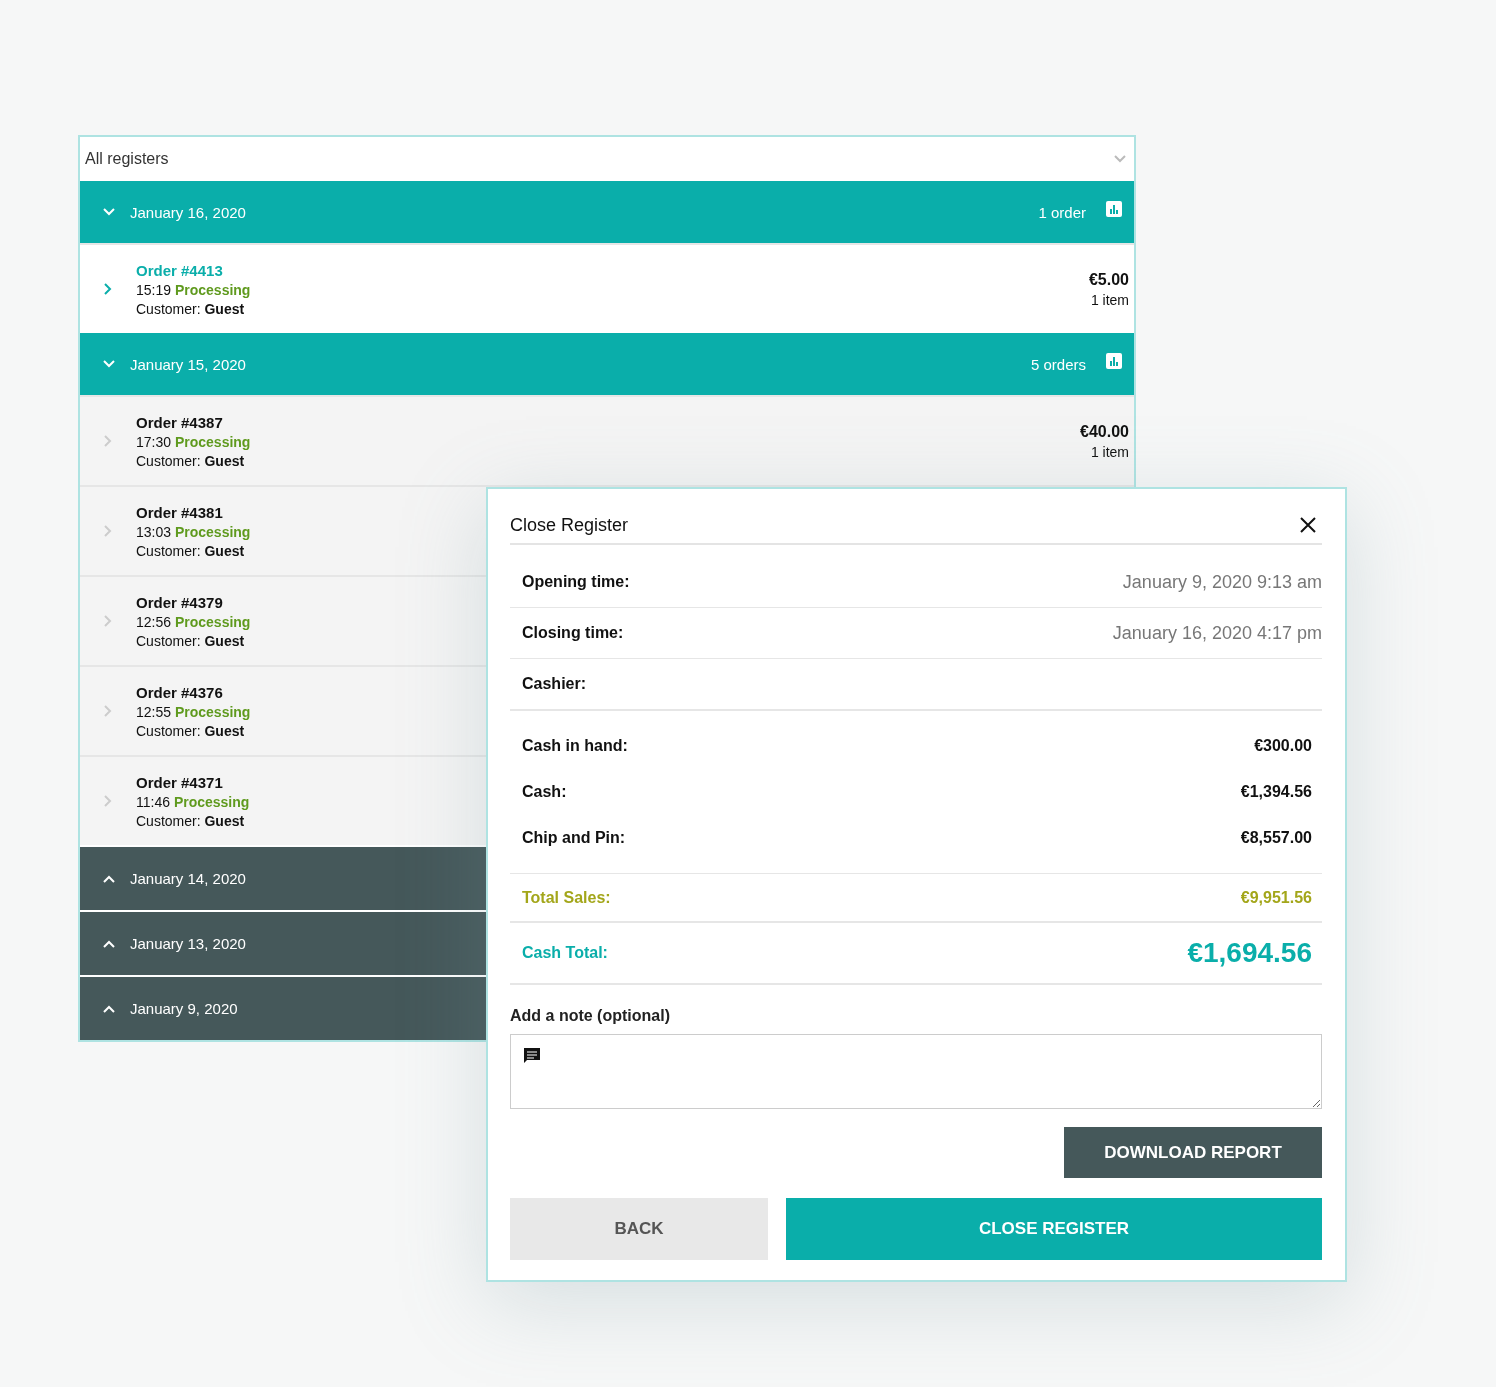  Describe the element at coordinates (188, 943) in the screenshot. I see `date-label: January 13, 2020` at that location.